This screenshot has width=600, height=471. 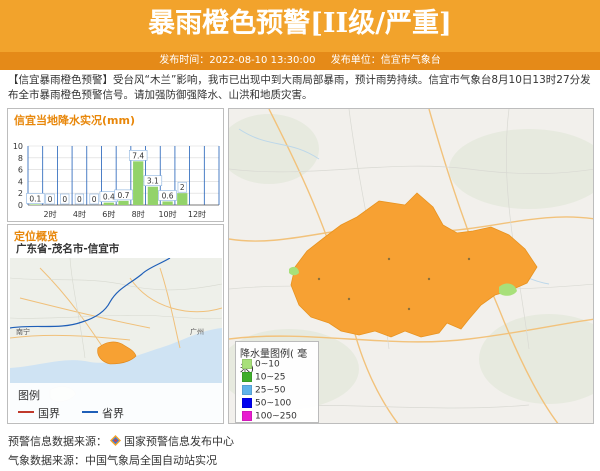 I want to click on precip-label-2: 25~50, so click(x=270, y=390).